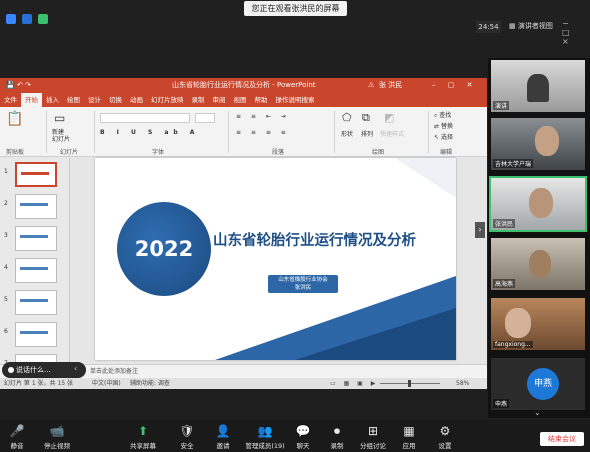 The width and height of the screenshot is (590, 452). I want to click on zoom-level: 58%, so click(462, 383).